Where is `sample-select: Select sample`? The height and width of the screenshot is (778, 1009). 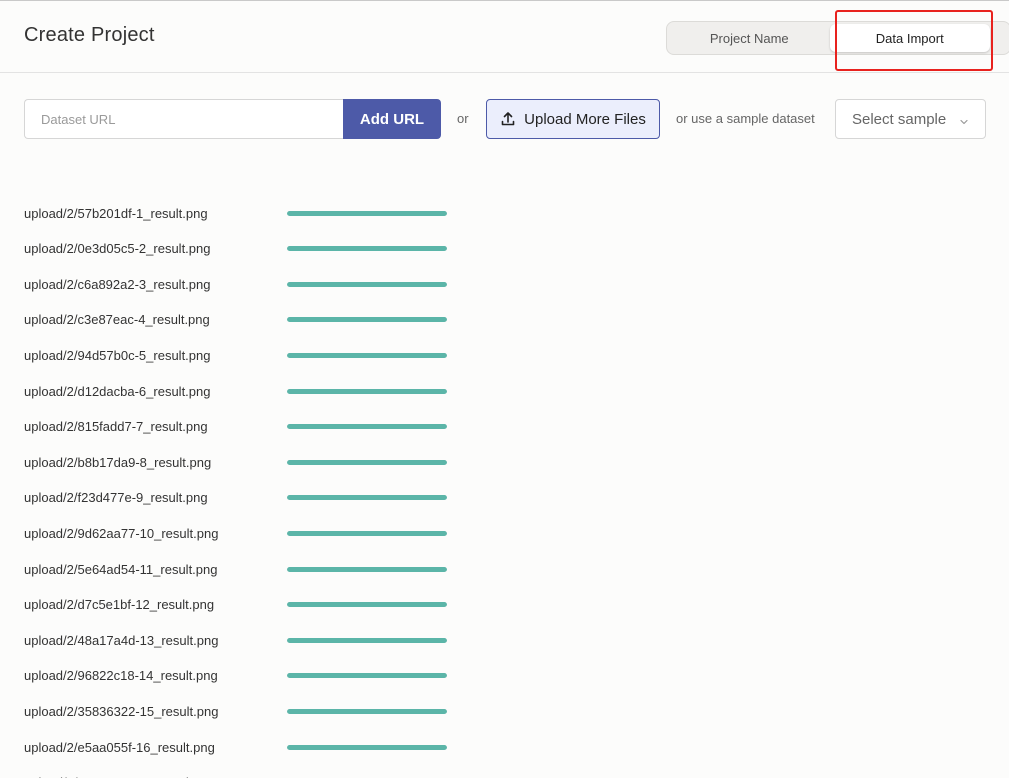
sample-select: Select sample is located at coordinates (910, 119).